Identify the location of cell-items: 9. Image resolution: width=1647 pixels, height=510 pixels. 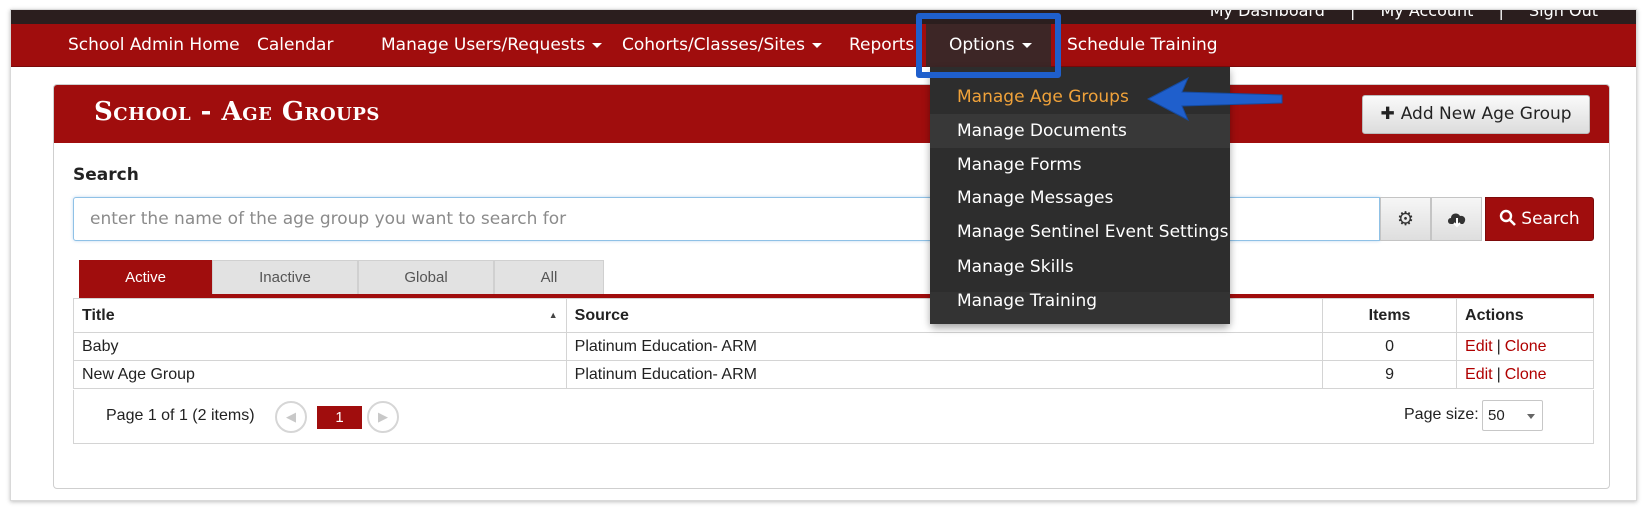
(1390, 374).